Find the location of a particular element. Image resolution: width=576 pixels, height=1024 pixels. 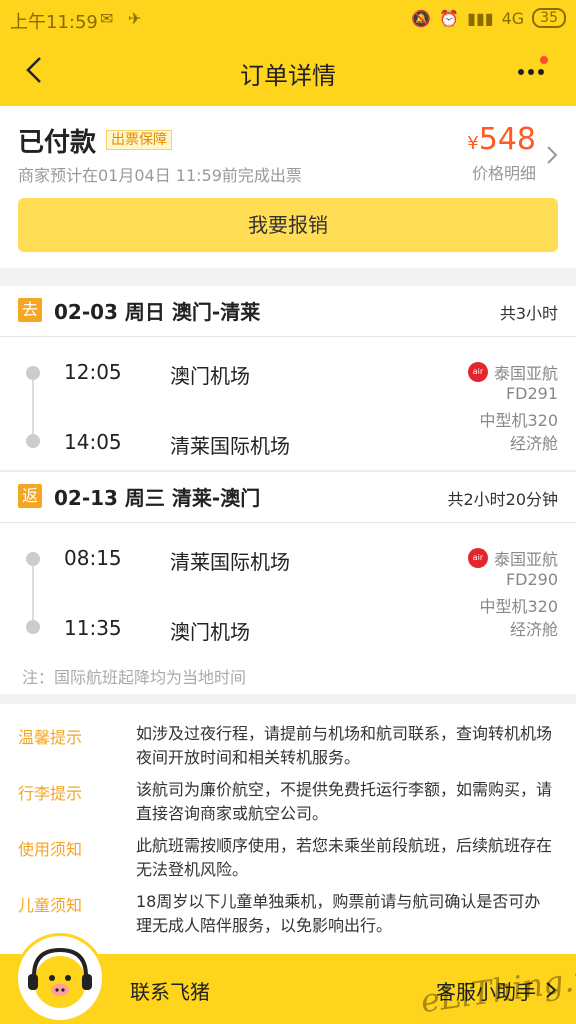

arrival-airport: 清莱国际机场 is located at coordinates (230, 446).